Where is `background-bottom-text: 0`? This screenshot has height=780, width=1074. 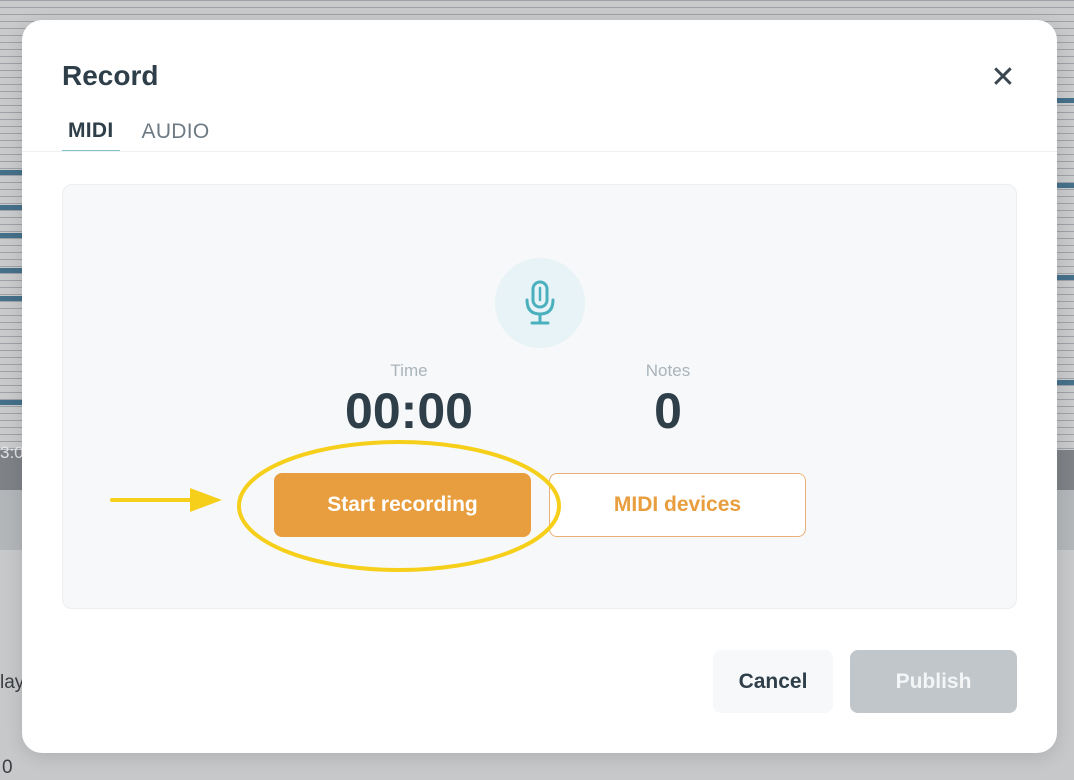
background-bottom-text: 0 is located at coordinates (7, 767).